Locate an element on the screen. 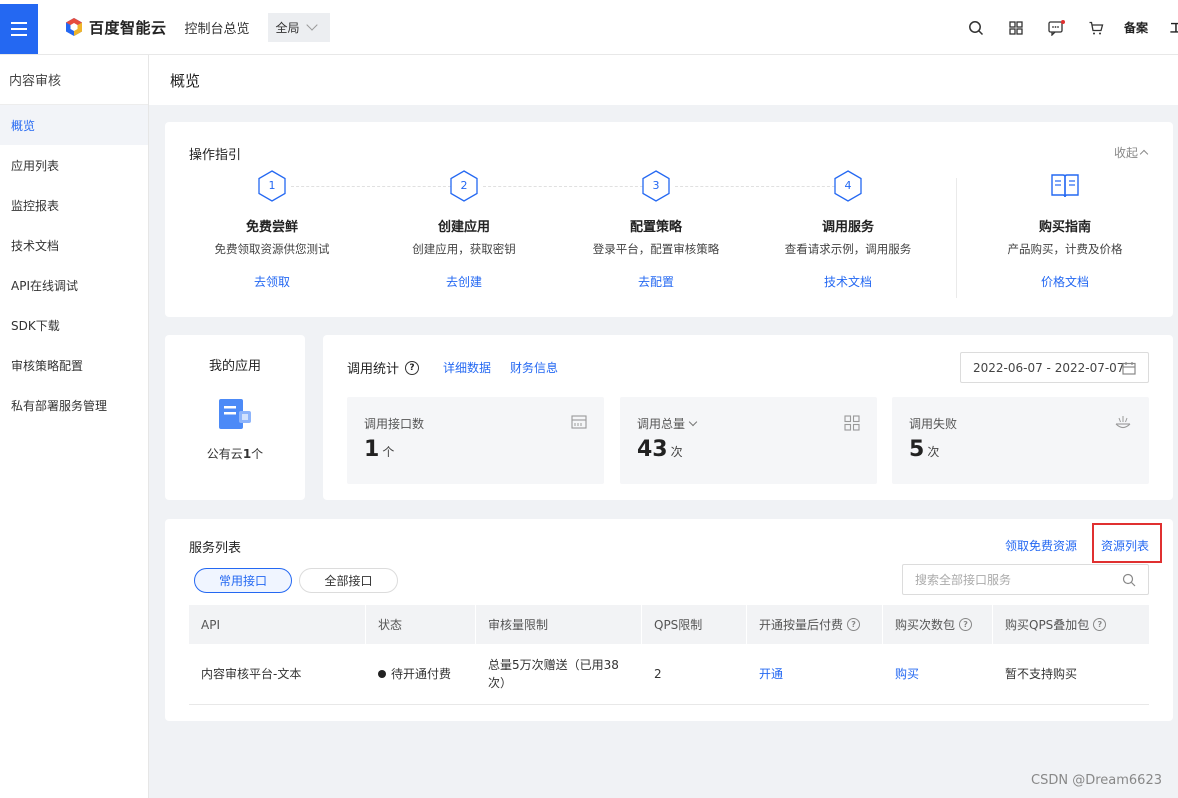 The image size is (1178, 798). hamburger-menu-button is located at coordinates (19, 29).